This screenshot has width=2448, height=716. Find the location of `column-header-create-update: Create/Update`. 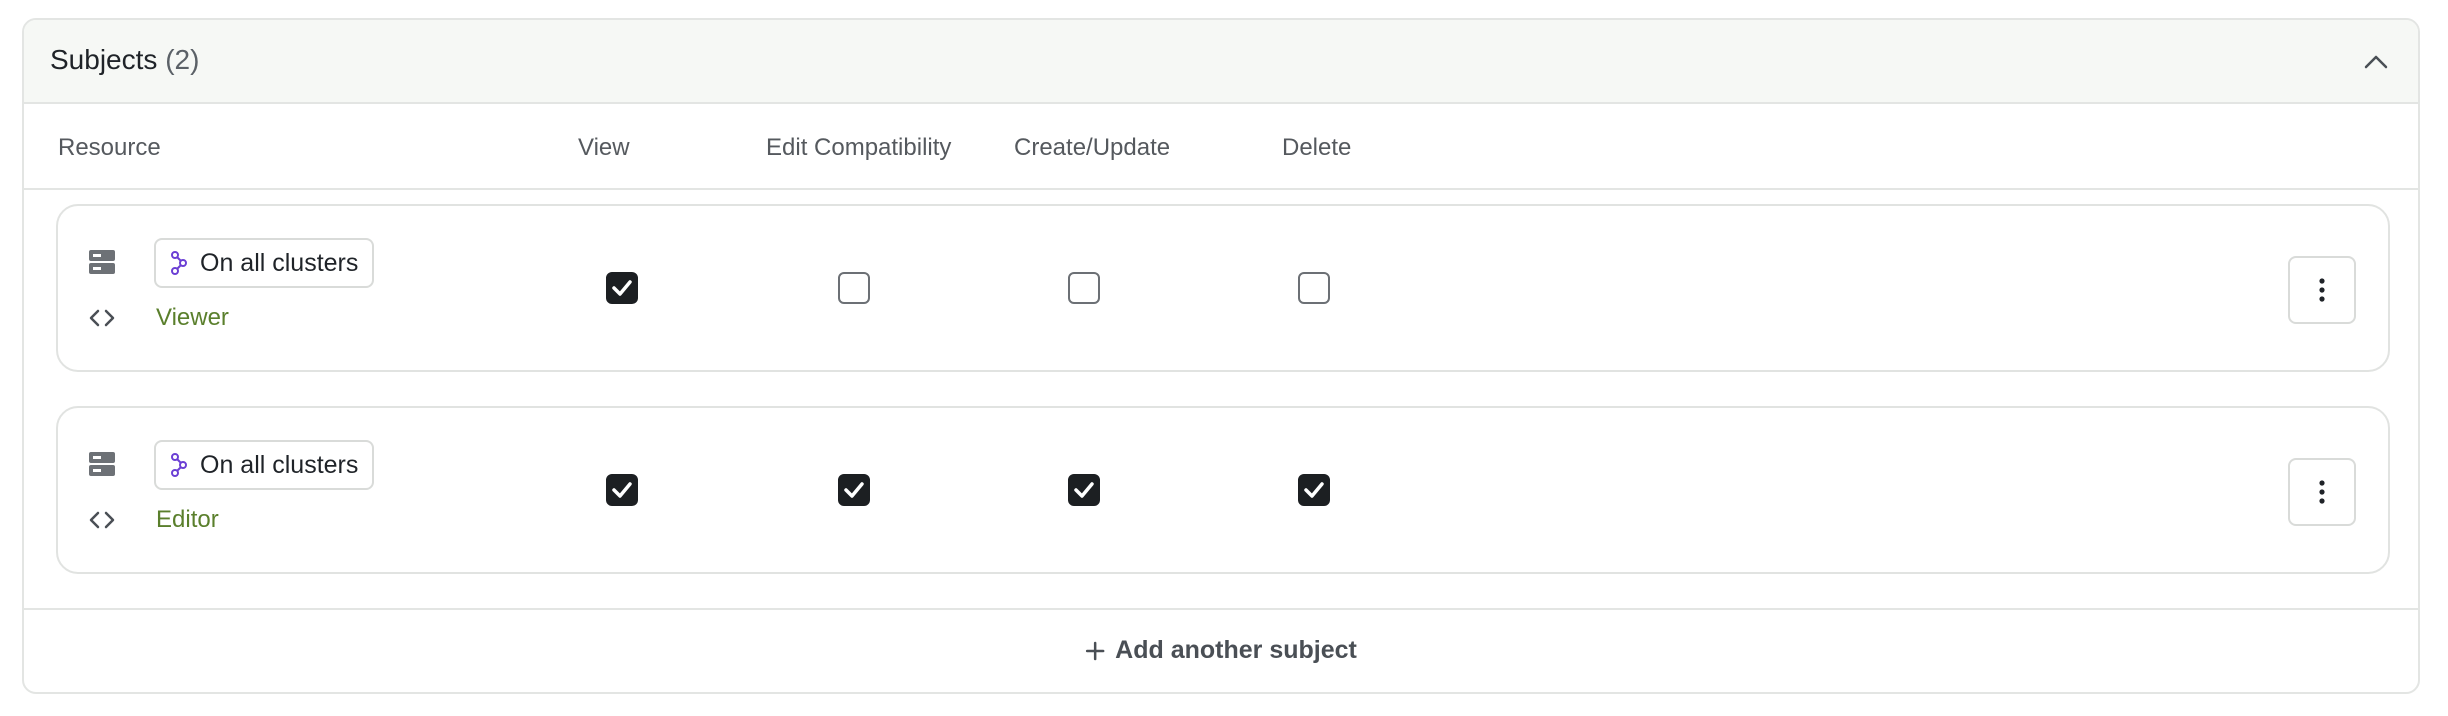

column-header-create-update: Create/Update is located at coordinates (1092, 147).